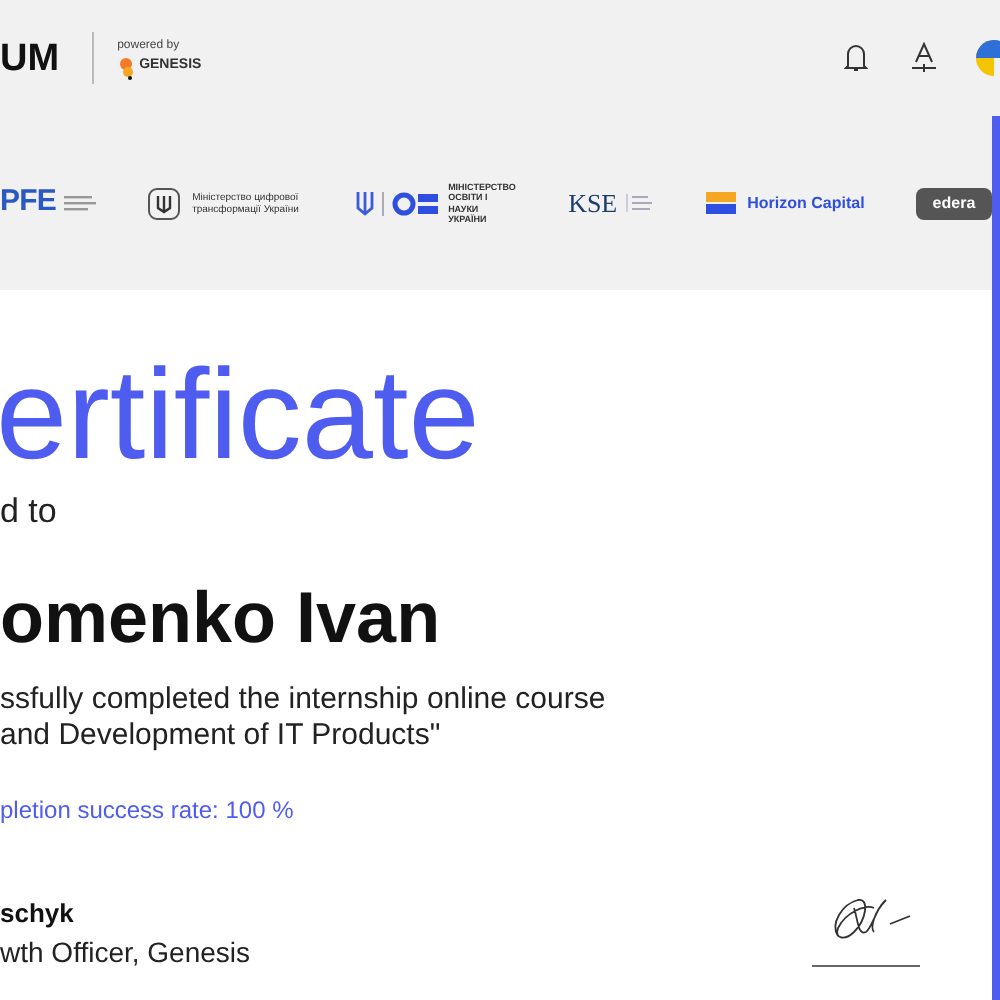 Image resolution: width=1000 pixels, height=1000 pixels. I want to click on genesis-logo-icon, so click(126, 67).